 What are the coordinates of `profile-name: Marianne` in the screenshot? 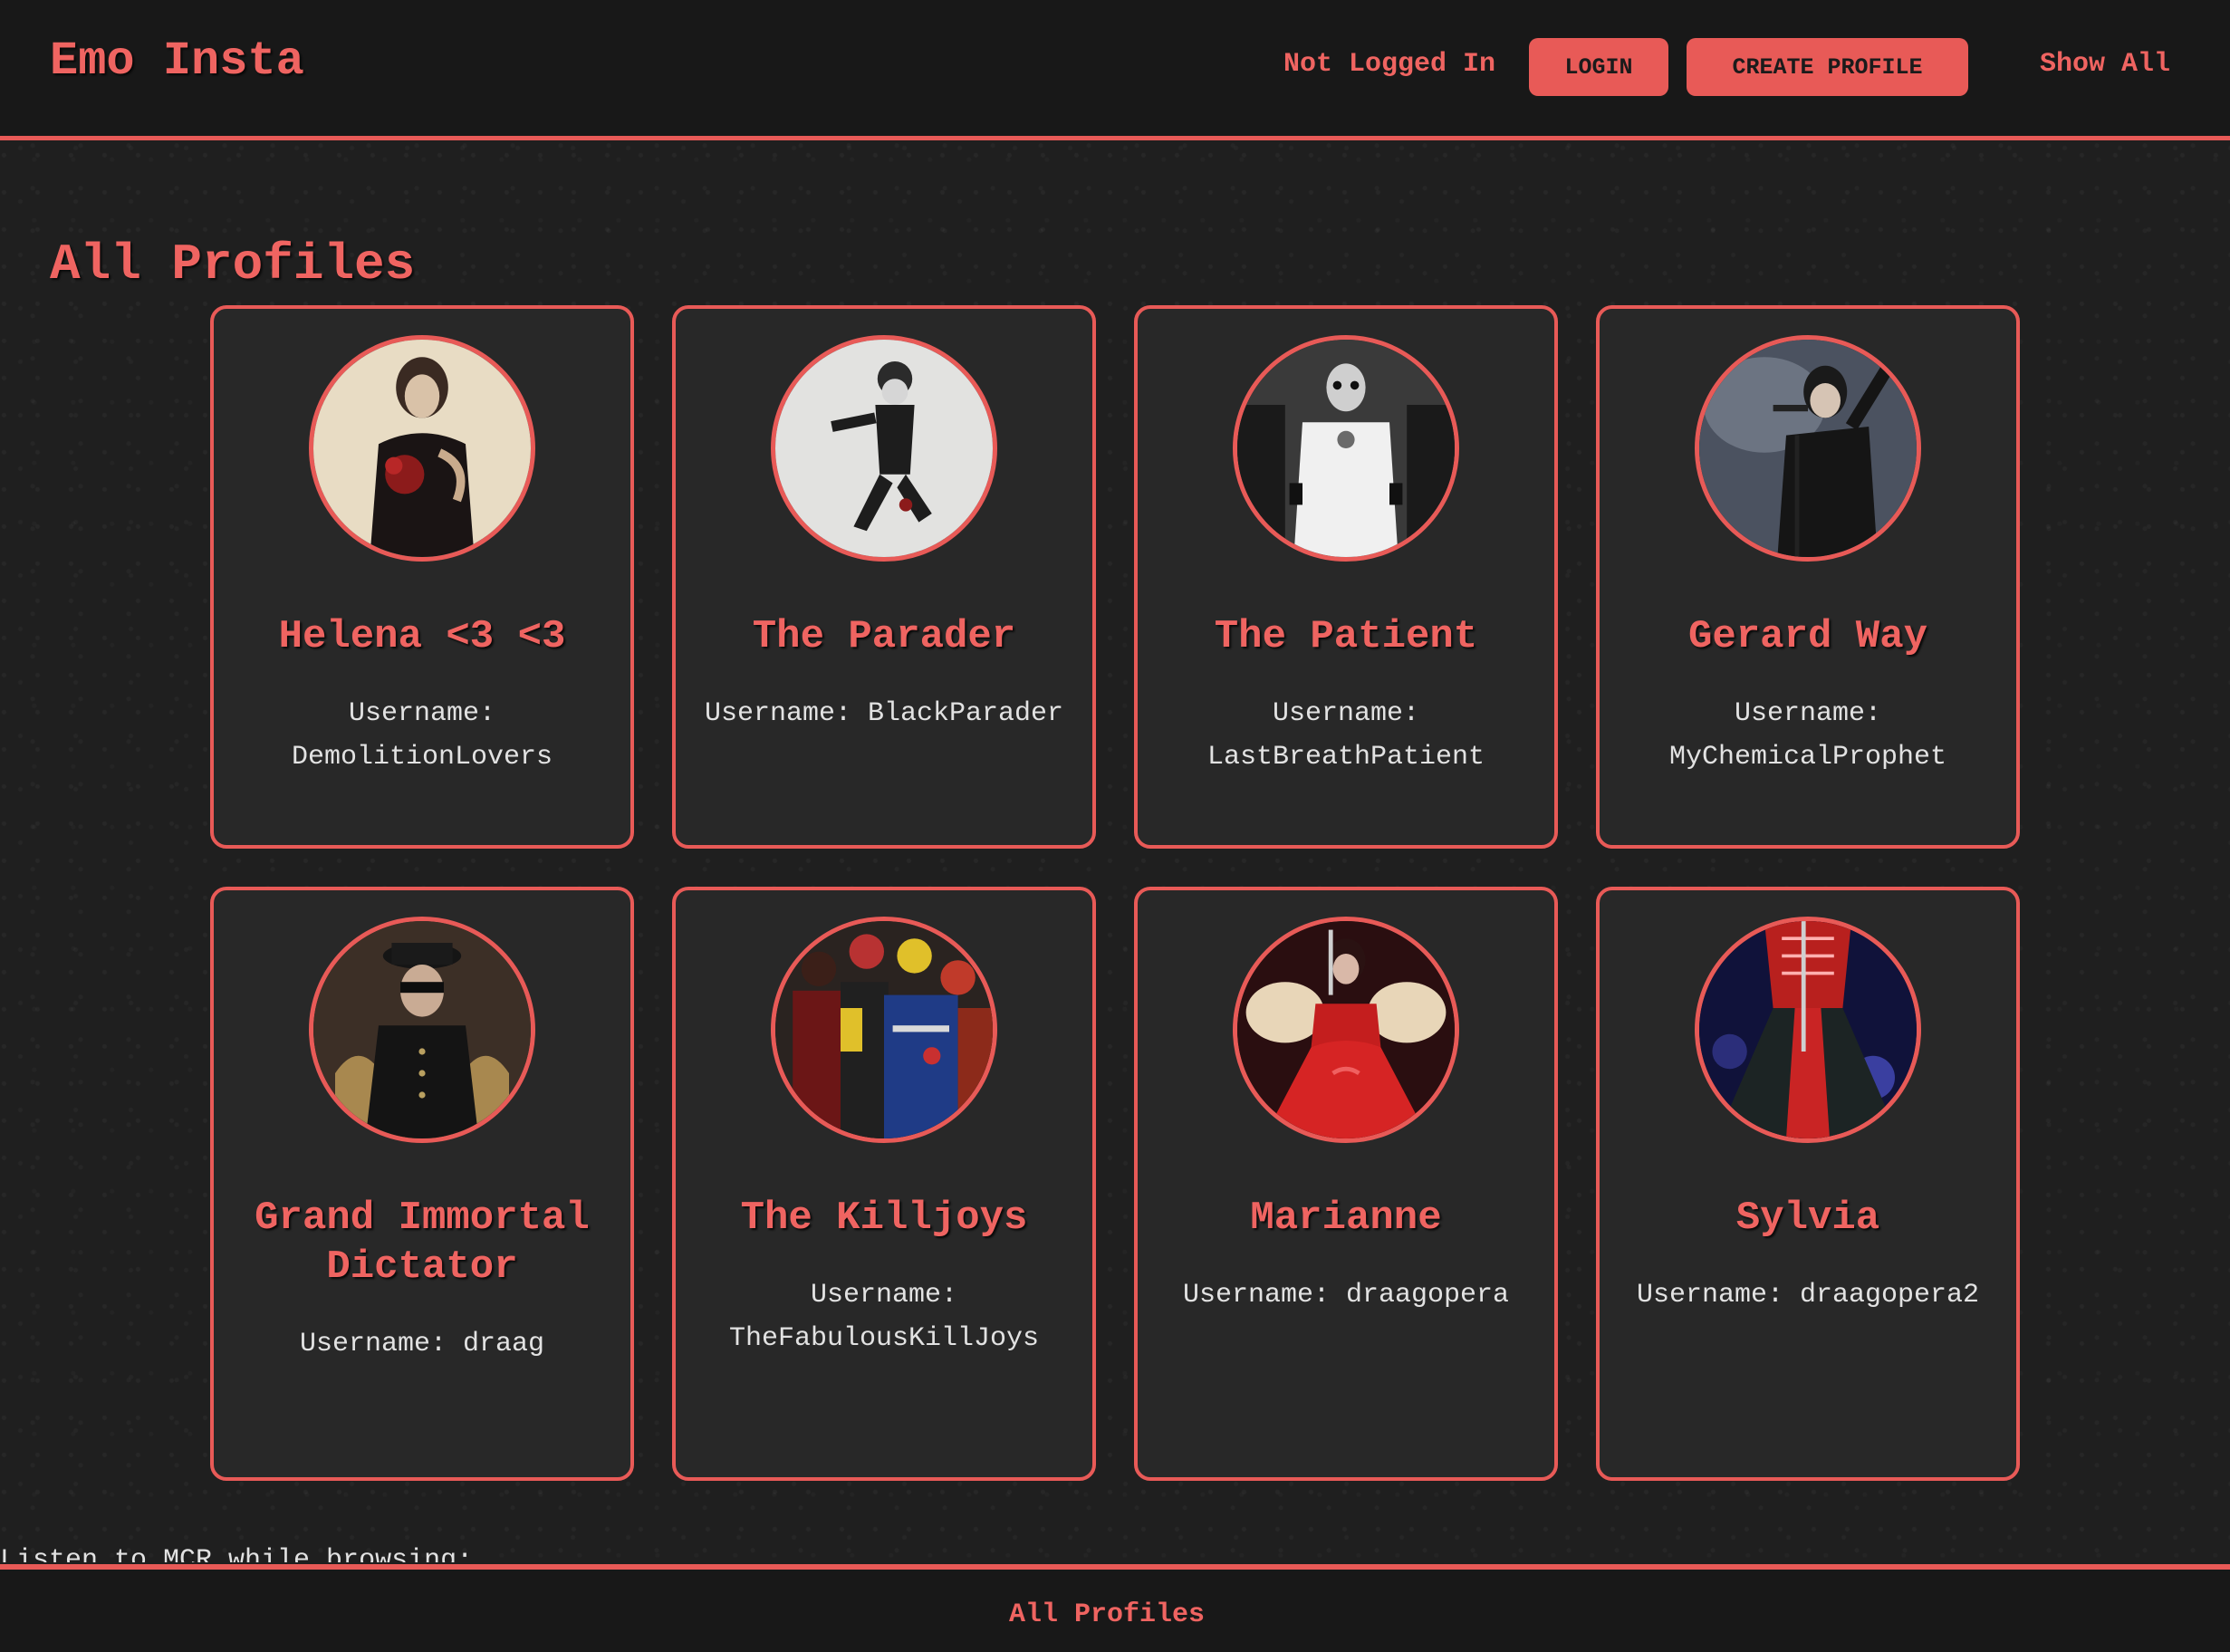 It's located at (1346, 1218).